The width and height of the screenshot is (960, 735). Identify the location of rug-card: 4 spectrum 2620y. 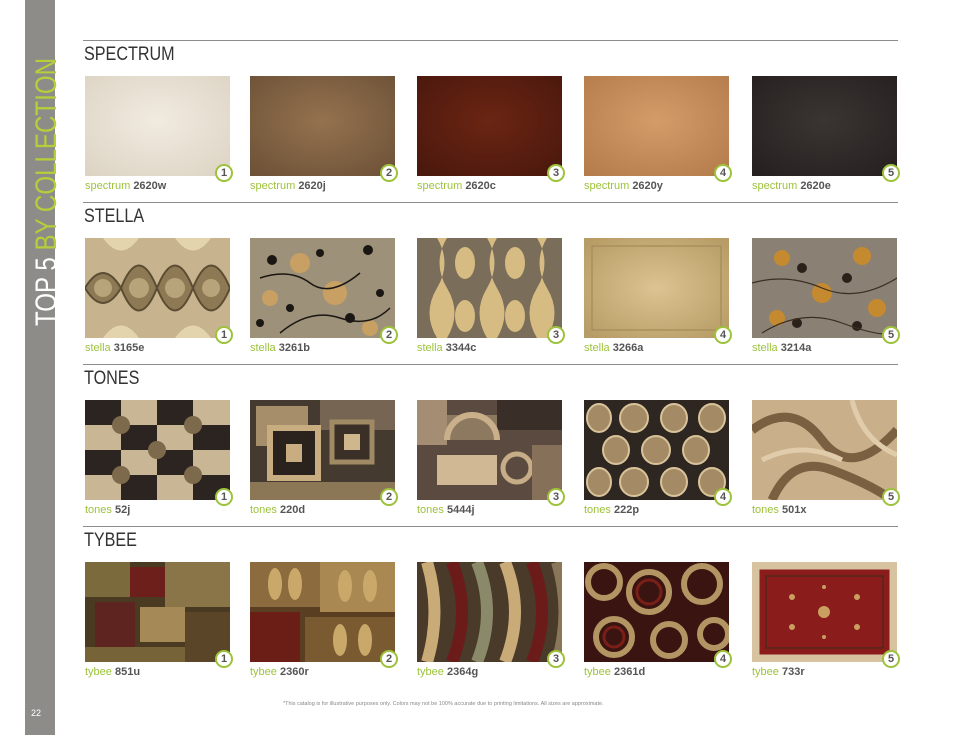
(658, 134).